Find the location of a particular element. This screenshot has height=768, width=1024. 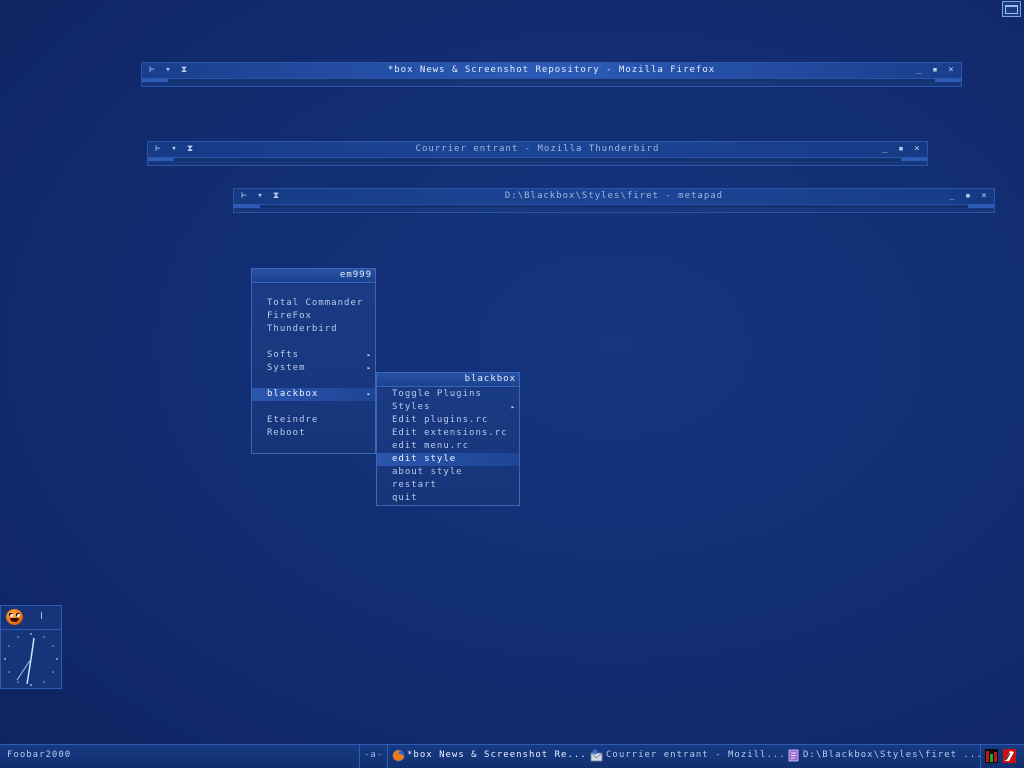

blackbox-menu-title: blackbox is located at coordinates (448, 380).